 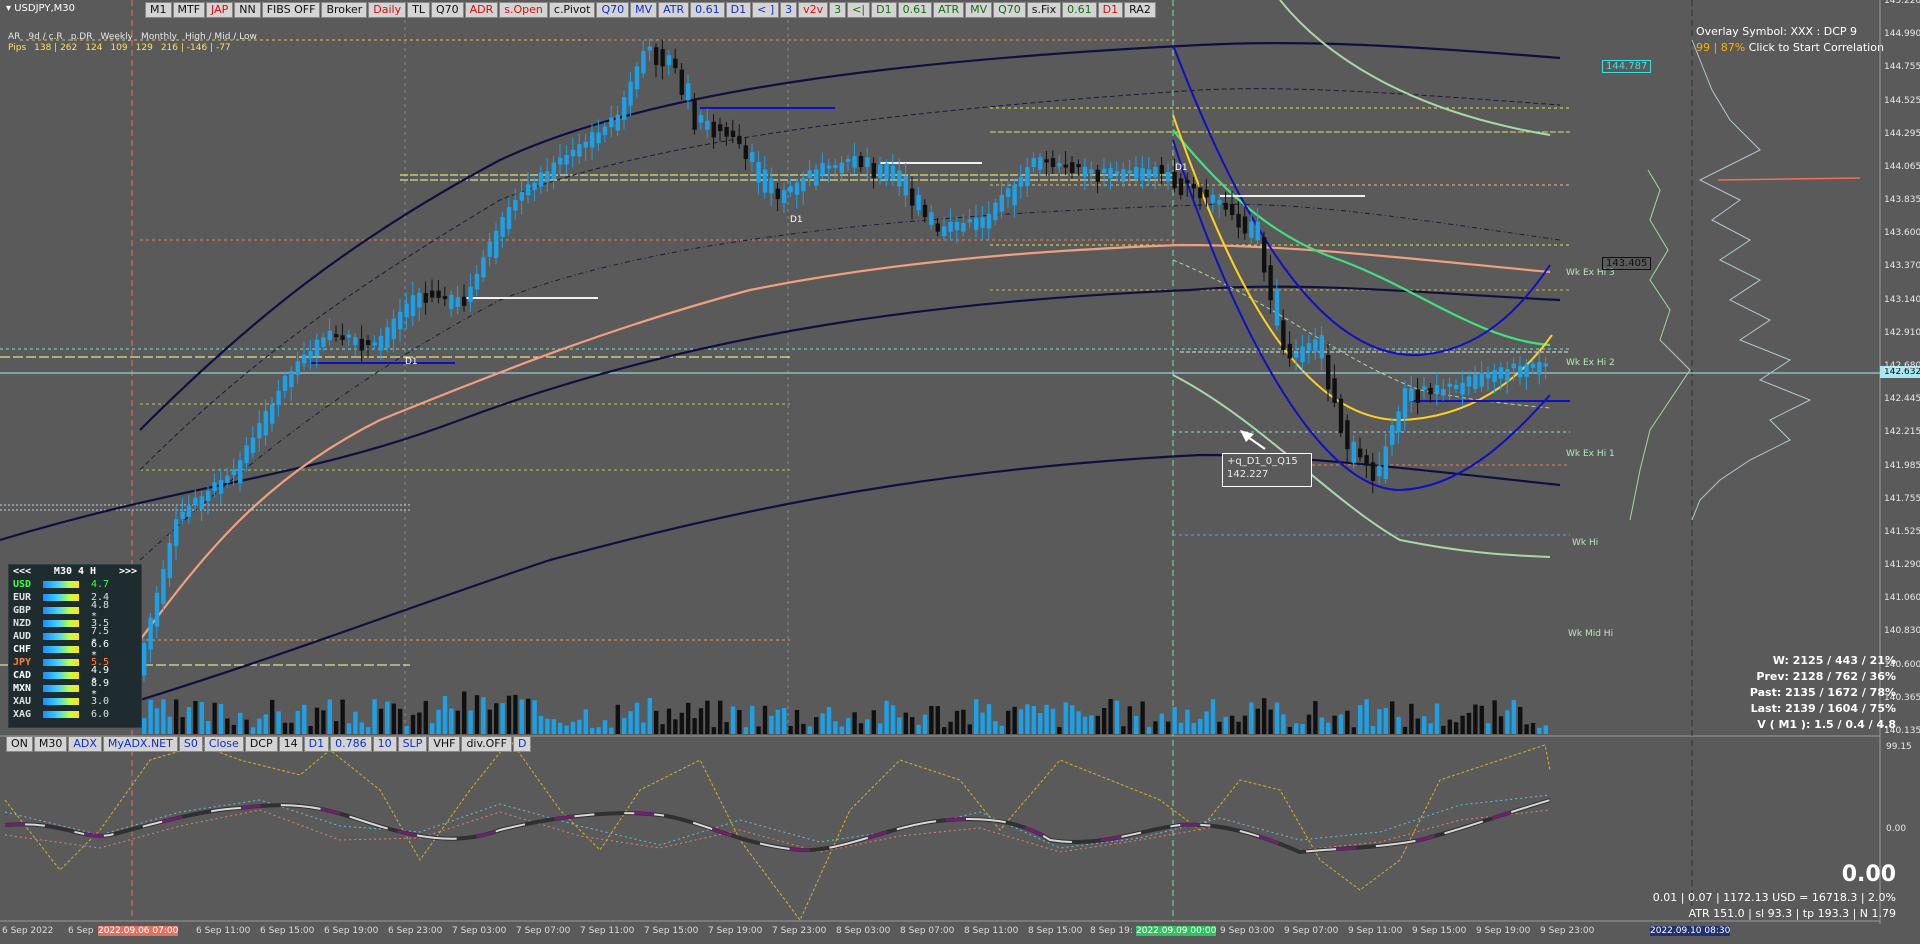 I want to click on strength-row-nzd: NZD 3.5, so click(x=75, y=623).